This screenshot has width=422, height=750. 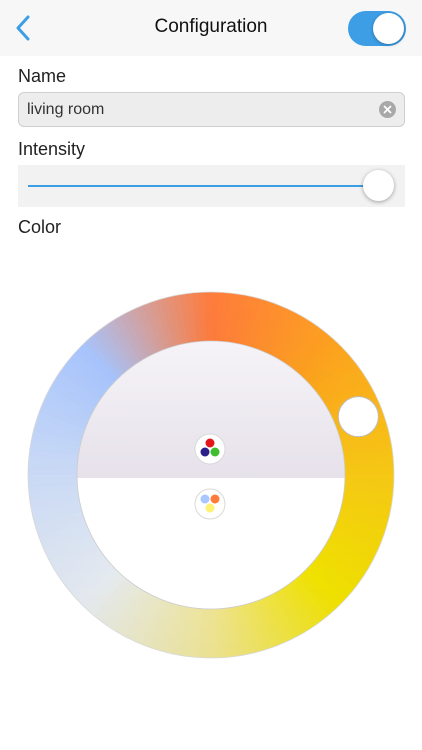 What do you see at coordinates (40, 227) in the screenshot?
I see `color-label: Color` at bounding box center [40, 227].